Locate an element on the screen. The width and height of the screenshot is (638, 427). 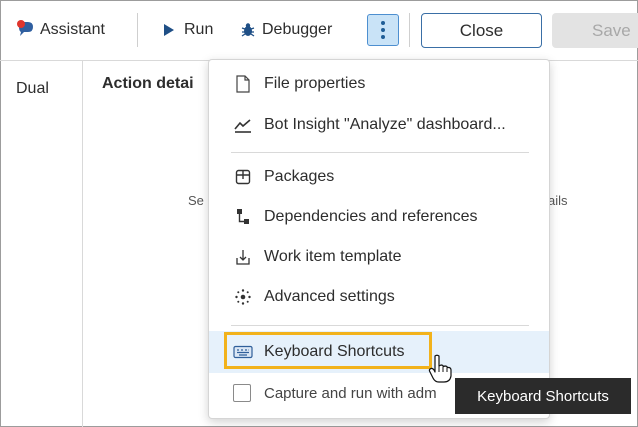
capture-admin-checkbox is located at coordinates (242, 393).